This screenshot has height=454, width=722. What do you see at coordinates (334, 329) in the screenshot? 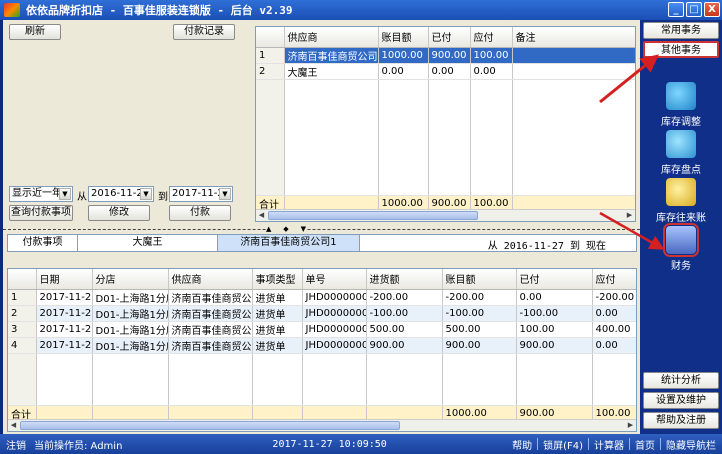
I see `order-number-cell: JHD00000003` at bounding box center [334, 329].